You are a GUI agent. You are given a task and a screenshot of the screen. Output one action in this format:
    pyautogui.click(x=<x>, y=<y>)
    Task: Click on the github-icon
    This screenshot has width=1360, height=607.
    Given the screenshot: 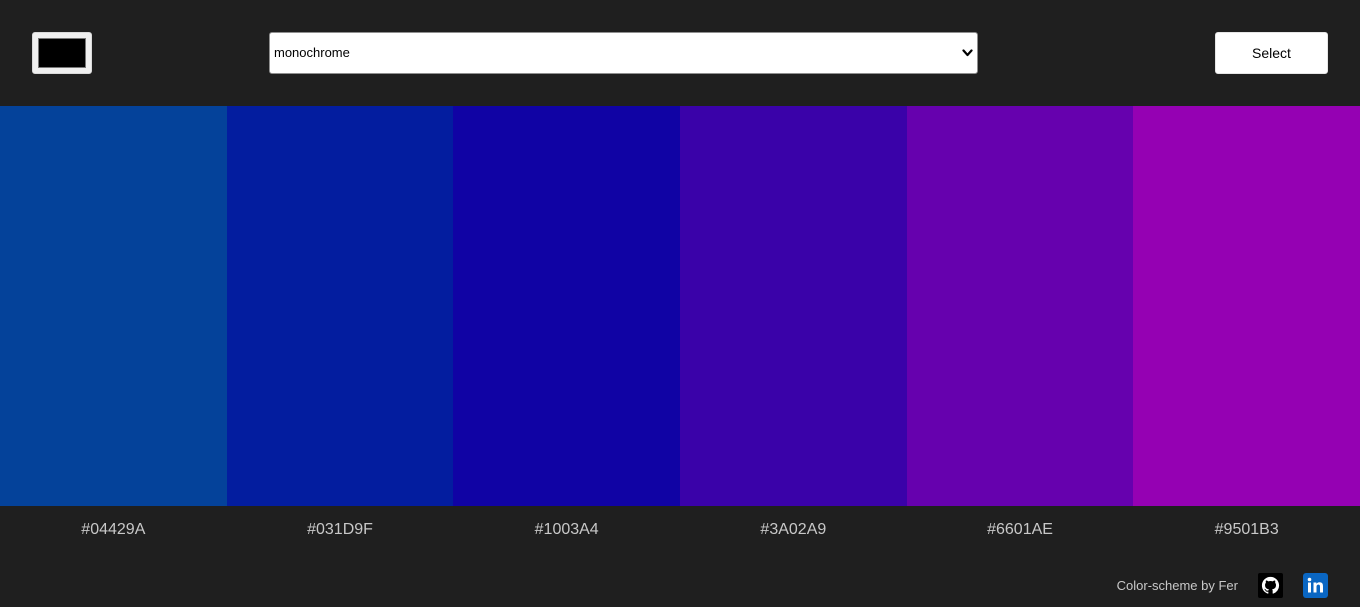 What is the action you would take?
    pyautogui.click(x=1270, y=585)
    